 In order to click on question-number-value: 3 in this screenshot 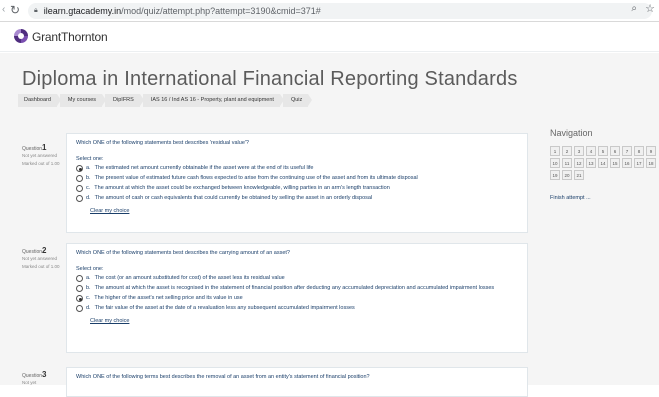, I will do `click(44, 374)`.